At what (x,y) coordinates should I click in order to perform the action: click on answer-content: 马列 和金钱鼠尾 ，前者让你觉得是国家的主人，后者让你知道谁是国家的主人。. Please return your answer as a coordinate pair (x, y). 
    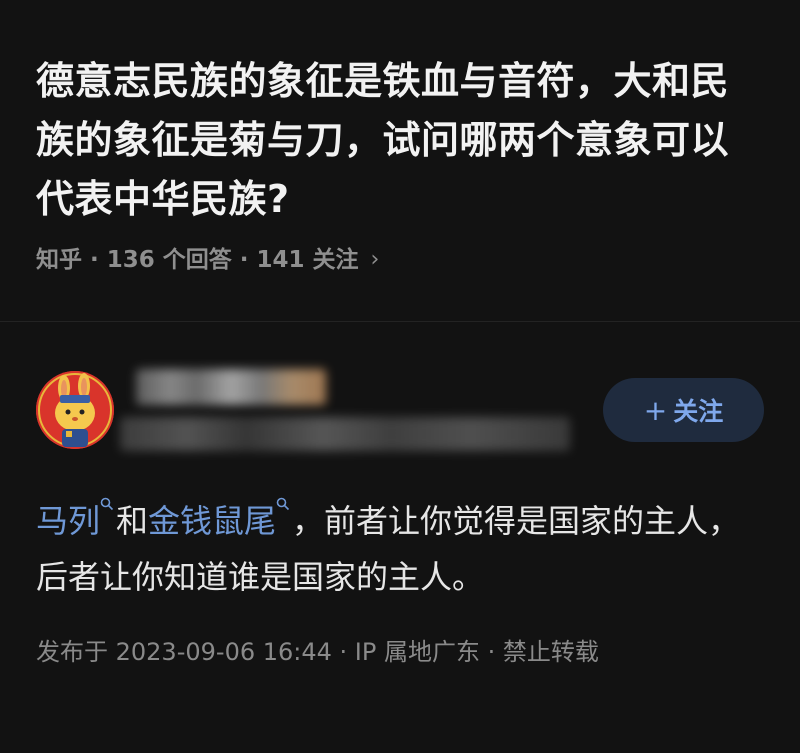
    Looking at the image, I should click on (401, 549).